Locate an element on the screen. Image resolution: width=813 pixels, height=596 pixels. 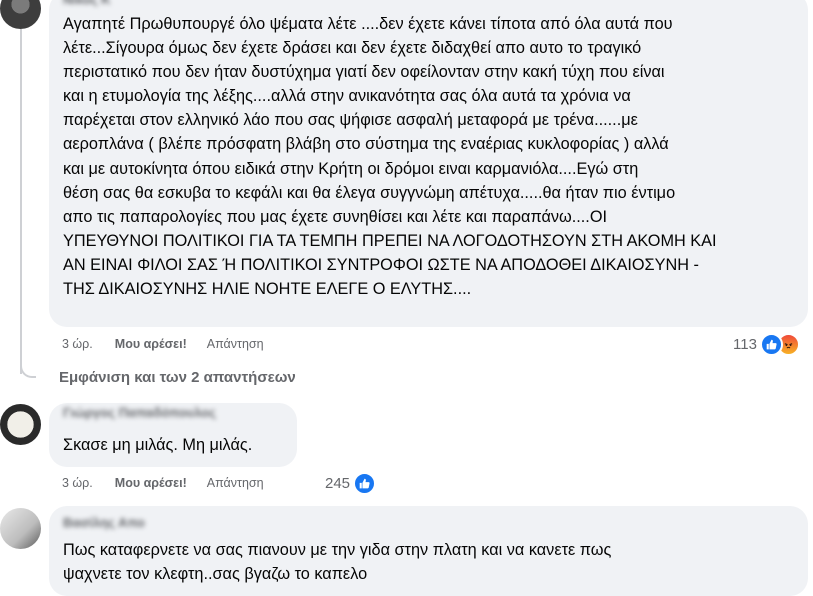
reaction-count: 113 is located at coordinates (745, 344).